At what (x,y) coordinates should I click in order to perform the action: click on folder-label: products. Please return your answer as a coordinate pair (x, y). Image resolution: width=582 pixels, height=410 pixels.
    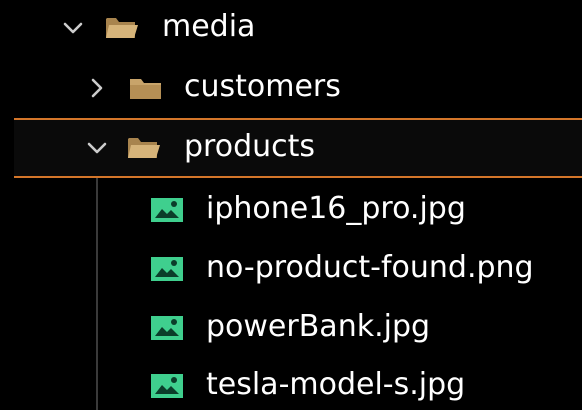
    Looking at the image, I should click on (250, 146).